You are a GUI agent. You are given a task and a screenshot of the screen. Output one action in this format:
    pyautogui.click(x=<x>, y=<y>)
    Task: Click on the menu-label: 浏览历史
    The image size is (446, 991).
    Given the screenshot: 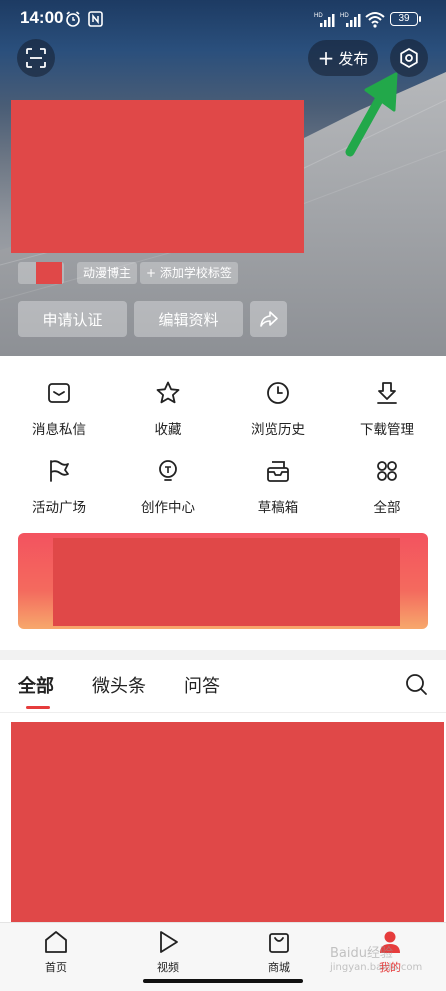 What is the action you would take?
    pyautogui.click(x=278, y=430)
    